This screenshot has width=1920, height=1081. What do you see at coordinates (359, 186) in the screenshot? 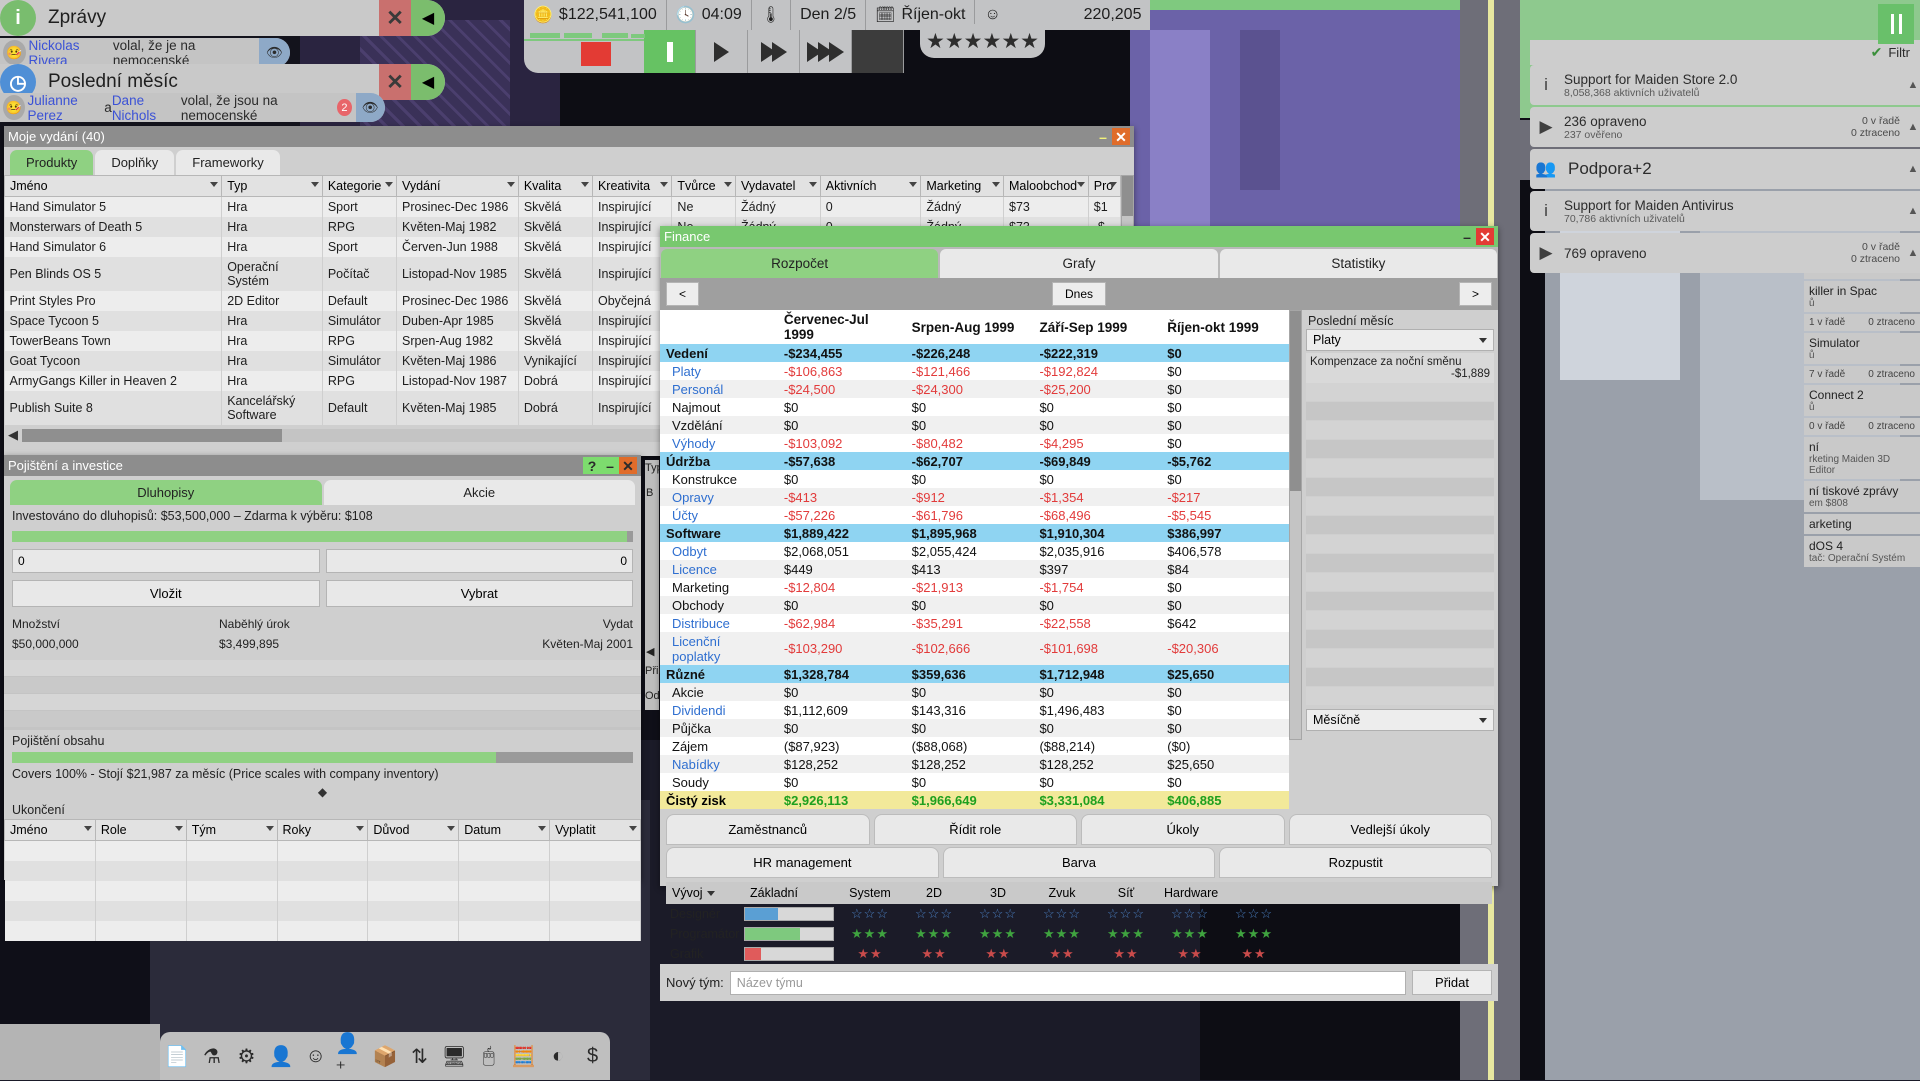
I see `column-header: Kategorie` at bounding box center [359, 186].